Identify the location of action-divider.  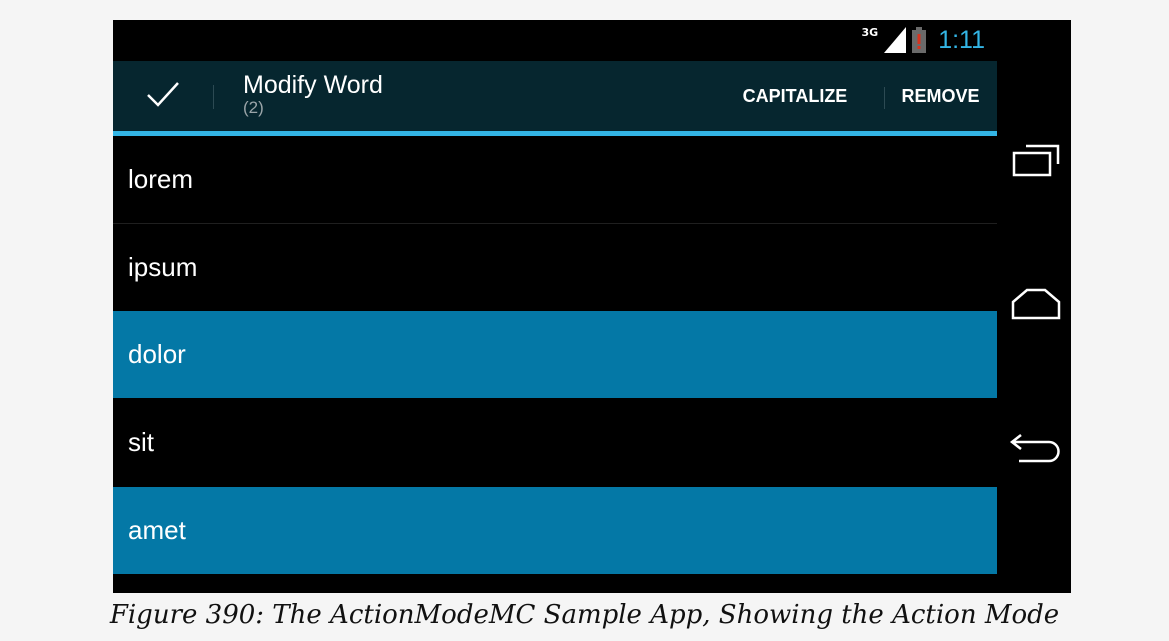
(884, 98).